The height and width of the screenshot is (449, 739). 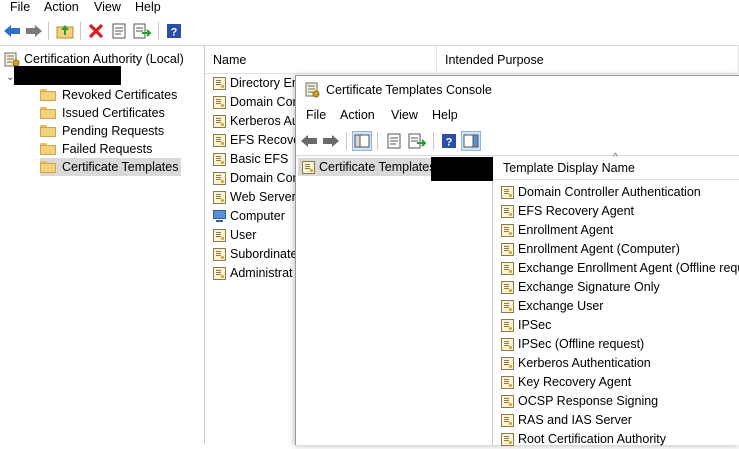 What do you see at coordinates (449, 141) in the screenshot?
I see `console-help-button: ?` at bounding box center [449, 141].